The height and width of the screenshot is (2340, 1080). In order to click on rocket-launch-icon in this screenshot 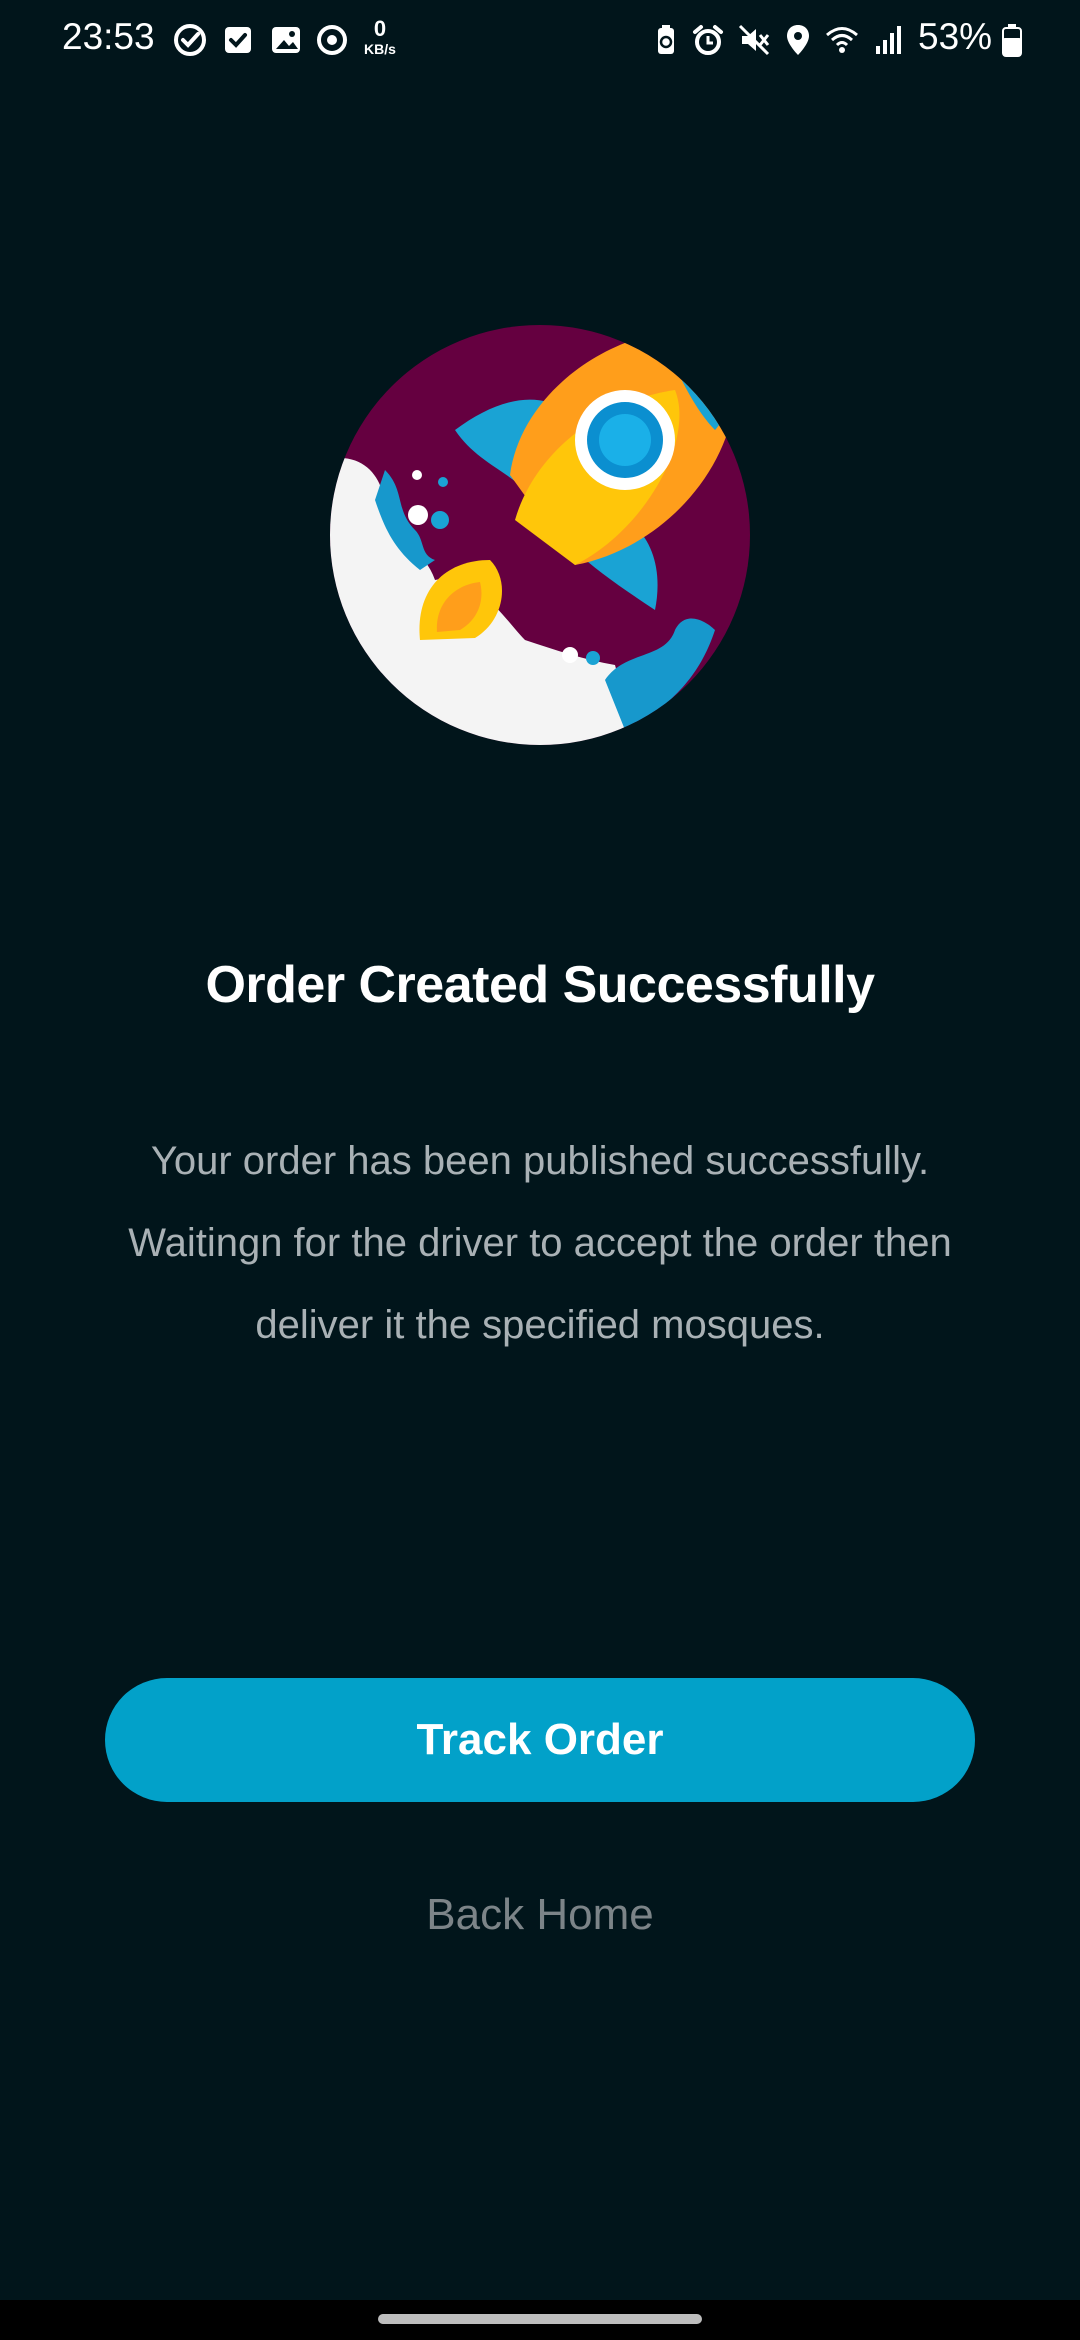, I will do `click(540, 535)`.